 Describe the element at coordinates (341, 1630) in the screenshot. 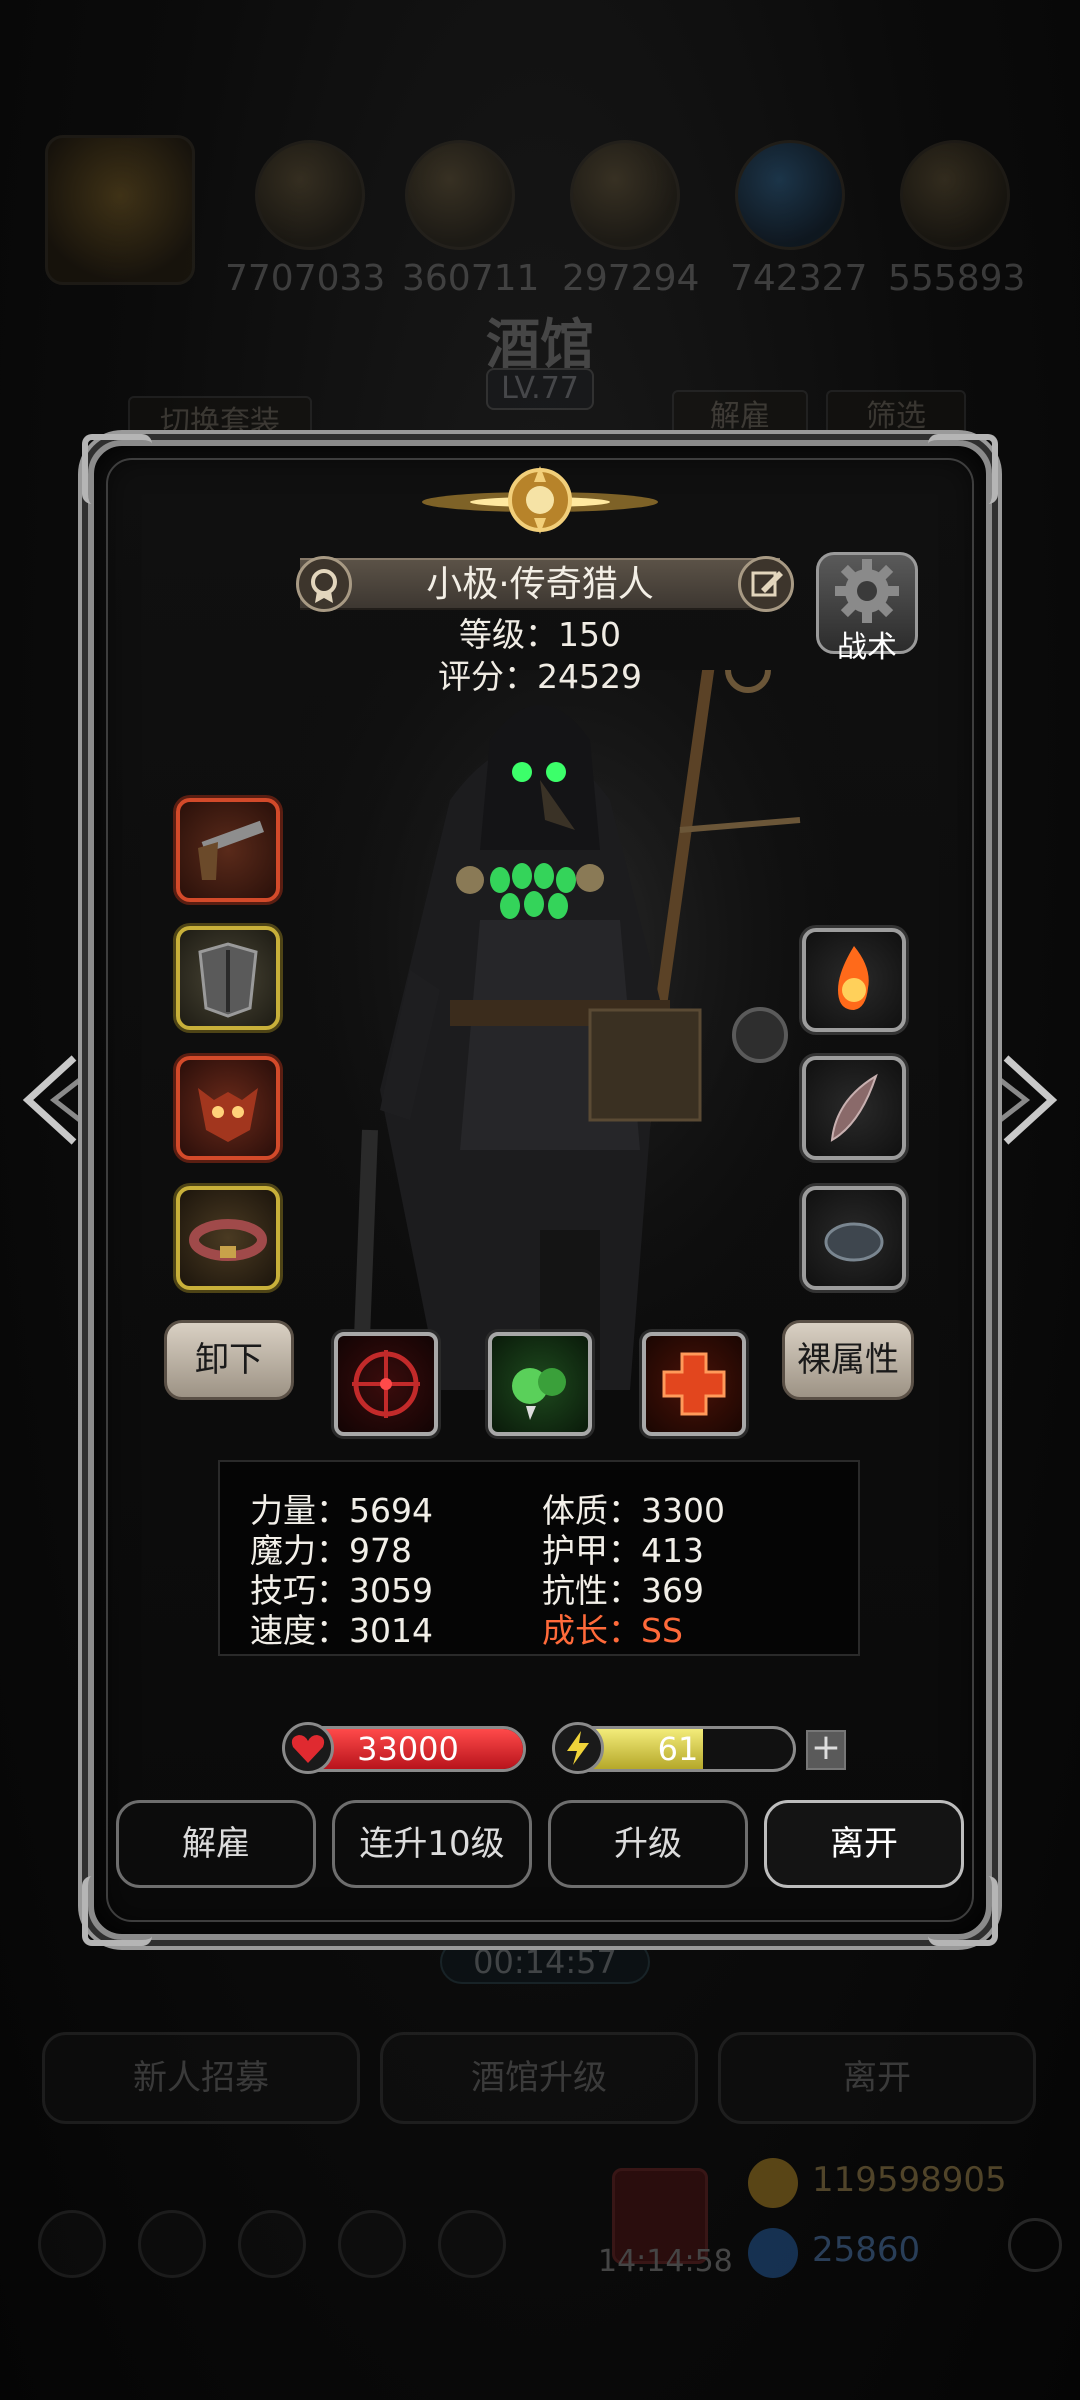

I see `stat-speed: 速度：3014` at that location.